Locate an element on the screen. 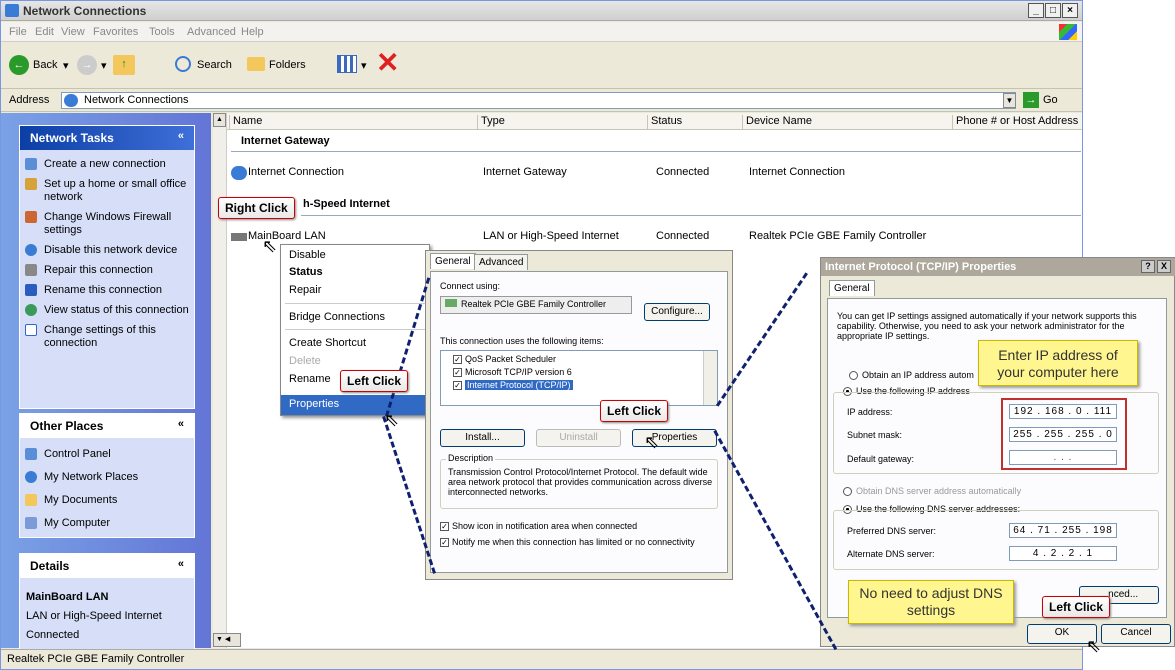 The height and width of the screenshot is (670, 1175). col-device: Device Name is located at coordinates (777, 122).